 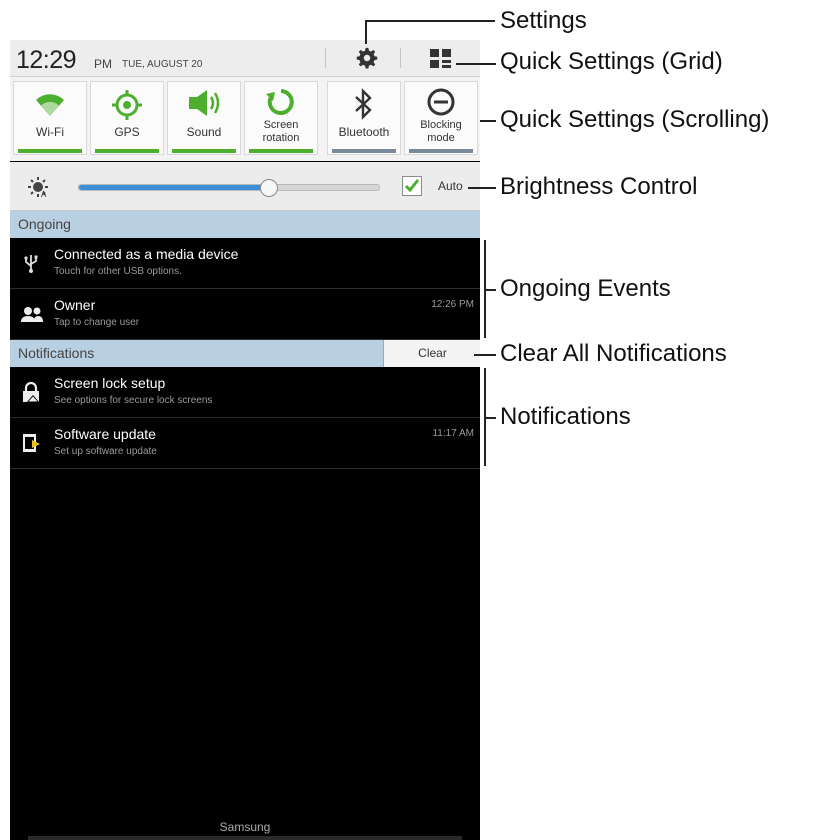 I want to click on gps-icon, so click(x=127, y=105).